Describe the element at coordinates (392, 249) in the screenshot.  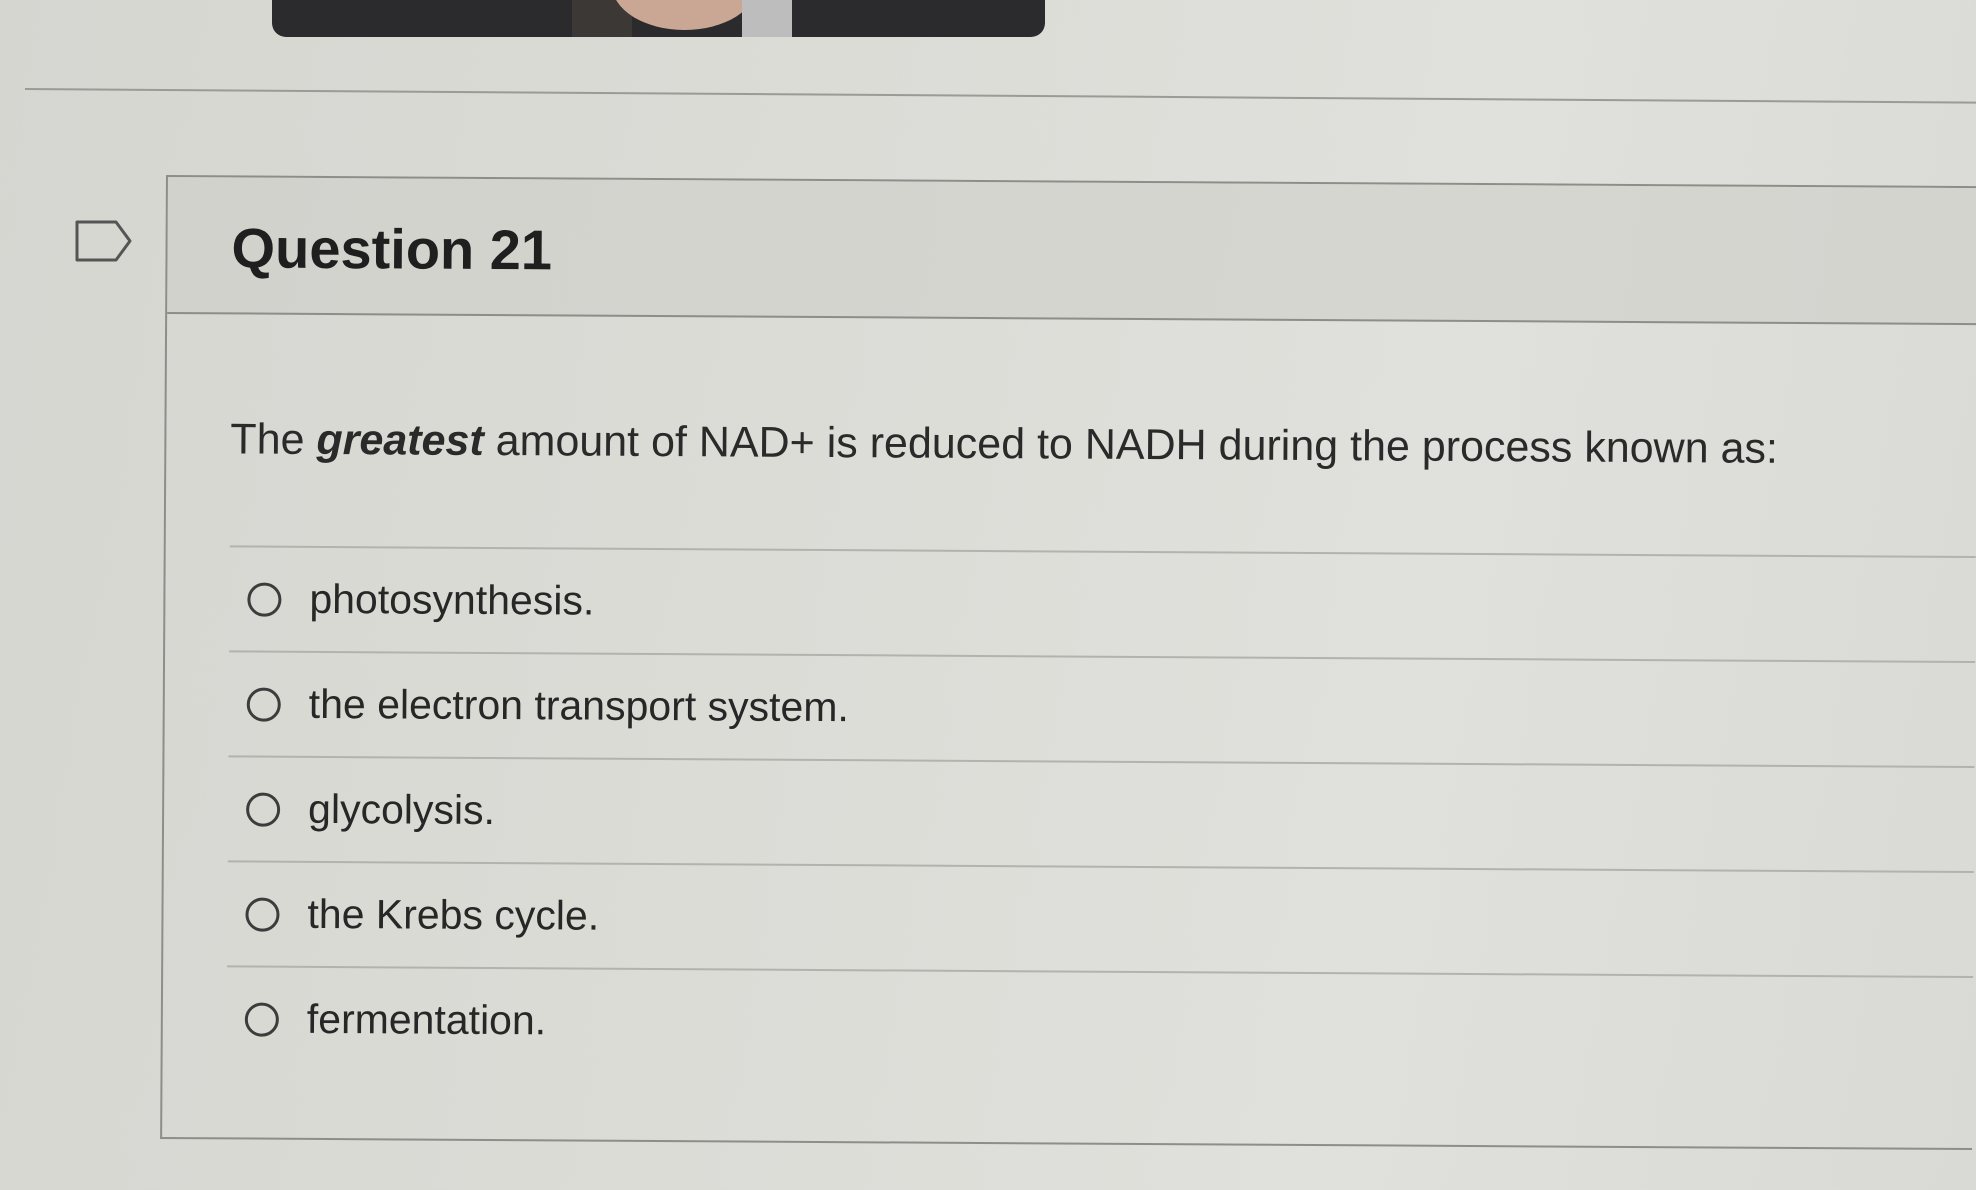
I see `question-title: Question 21` at that location.